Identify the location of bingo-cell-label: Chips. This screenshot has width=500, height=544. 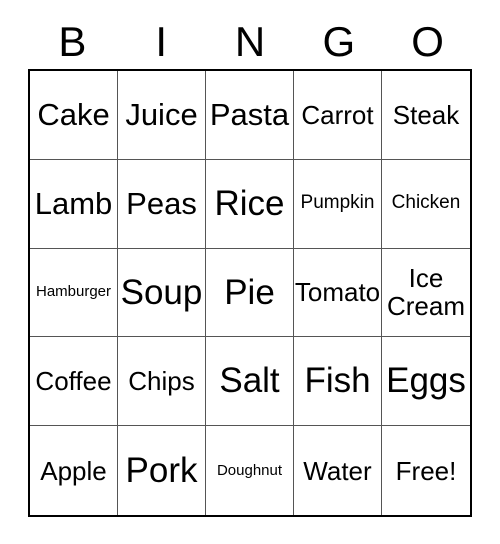
(161, 381).